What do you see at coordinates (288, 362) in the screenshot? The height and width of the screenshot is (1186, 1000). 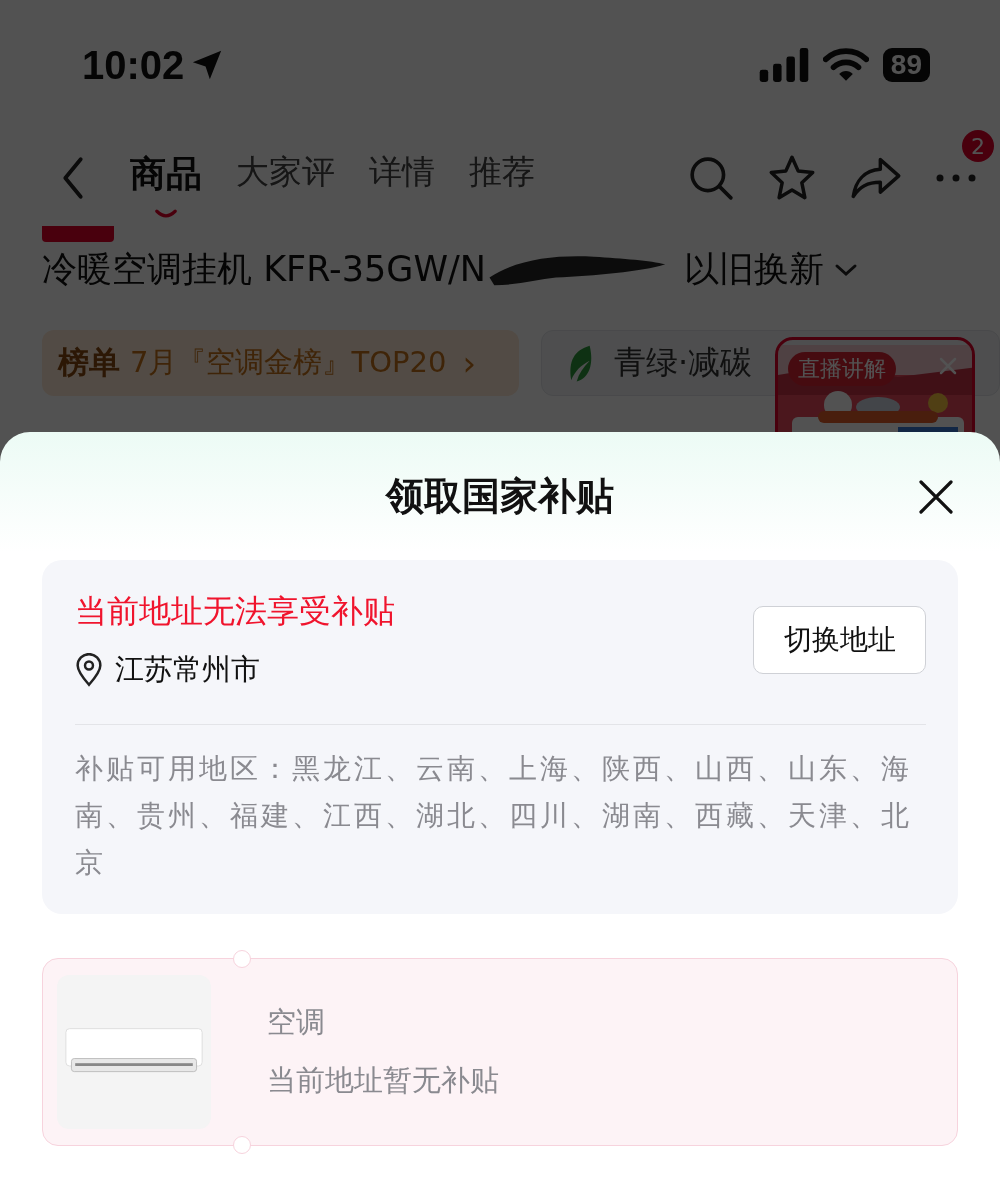 I see `ranking-text: 7月『空调金榜』TOP20` at bounding box center [288, 362].